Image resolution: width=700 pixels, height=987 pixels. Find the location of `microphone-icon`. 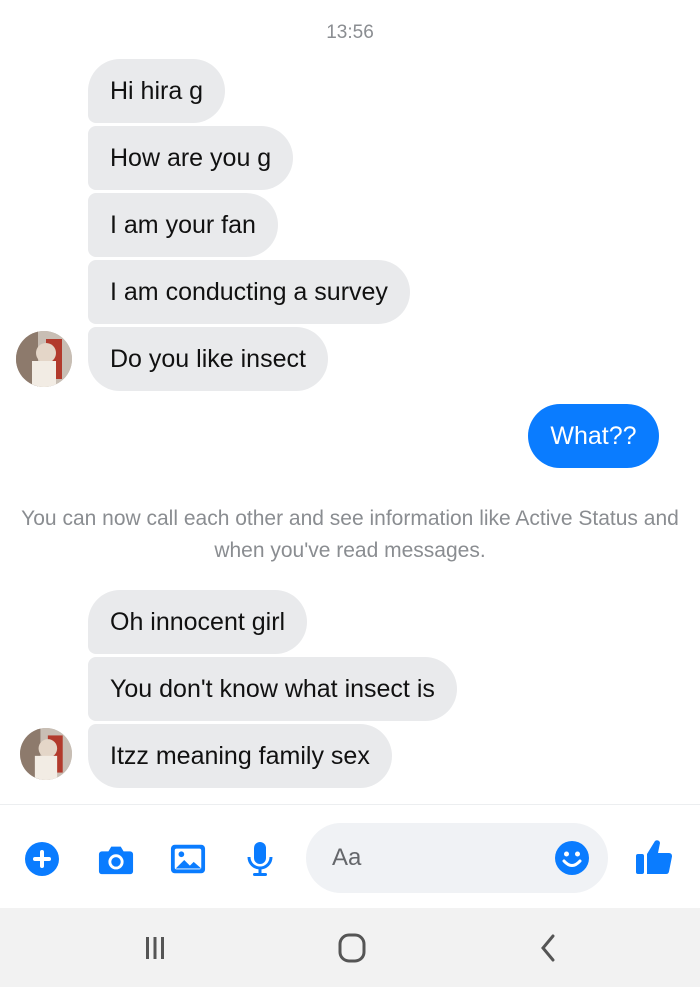

microphone-icon is located at coordinates (260, 859).